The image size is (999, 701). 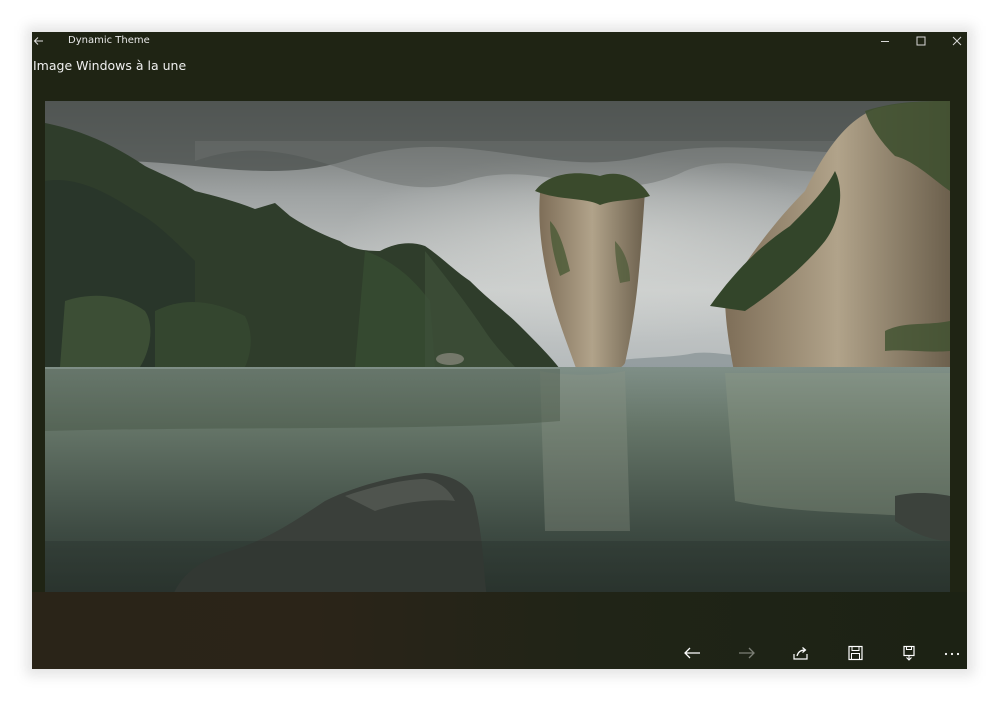 What do you see at coordinates (957, 41) in the screenshot?
I see `close-icon` at bounding box center [957, 41].